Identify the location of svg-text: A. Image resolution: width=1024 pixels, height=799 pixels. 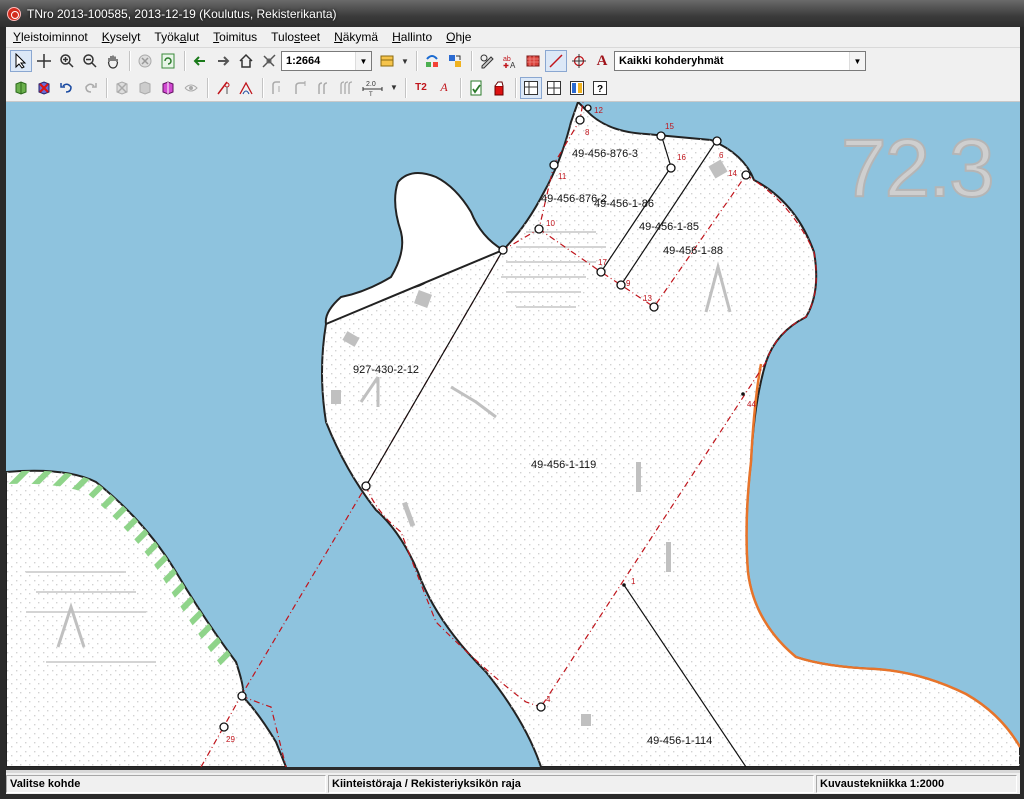
(513, 65).